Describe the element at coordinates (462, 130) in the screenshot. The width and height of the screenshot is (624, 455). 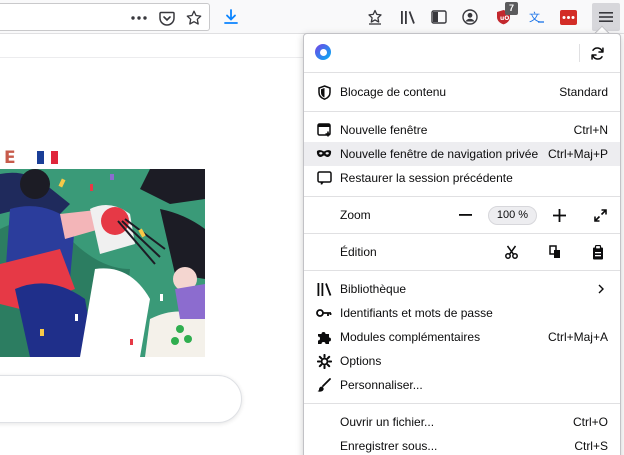
I see `menu-item-new-window: Nouvelle fenêtre Ctrl+N` at that location.